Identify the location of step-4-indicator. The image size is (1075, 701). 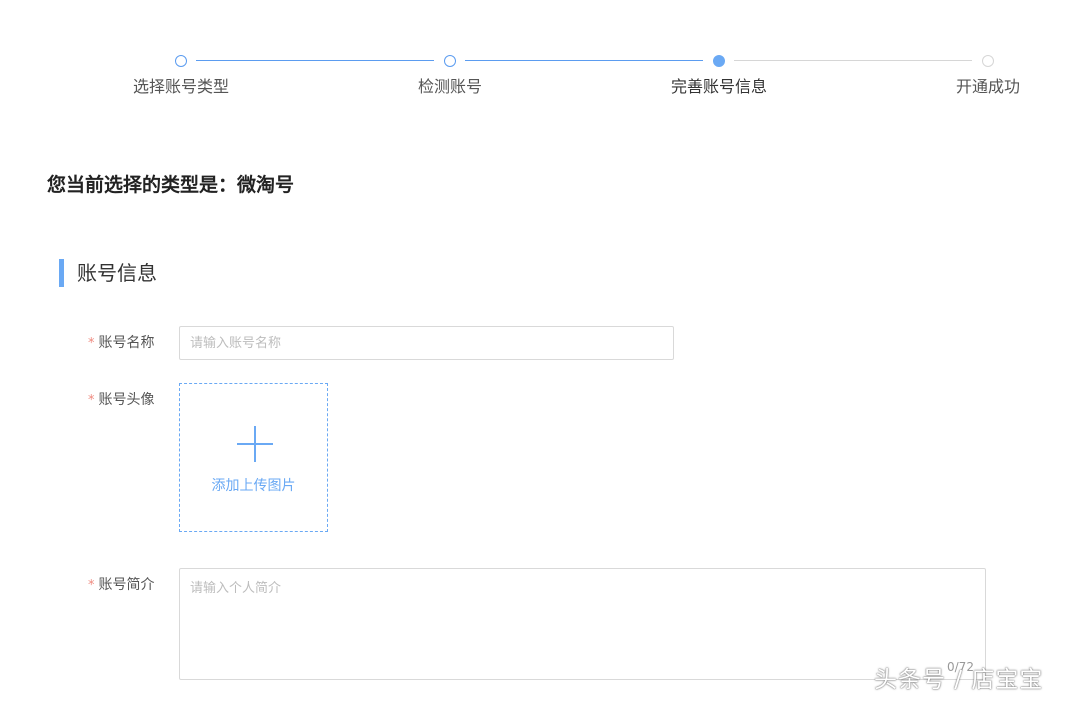
(988, 61).